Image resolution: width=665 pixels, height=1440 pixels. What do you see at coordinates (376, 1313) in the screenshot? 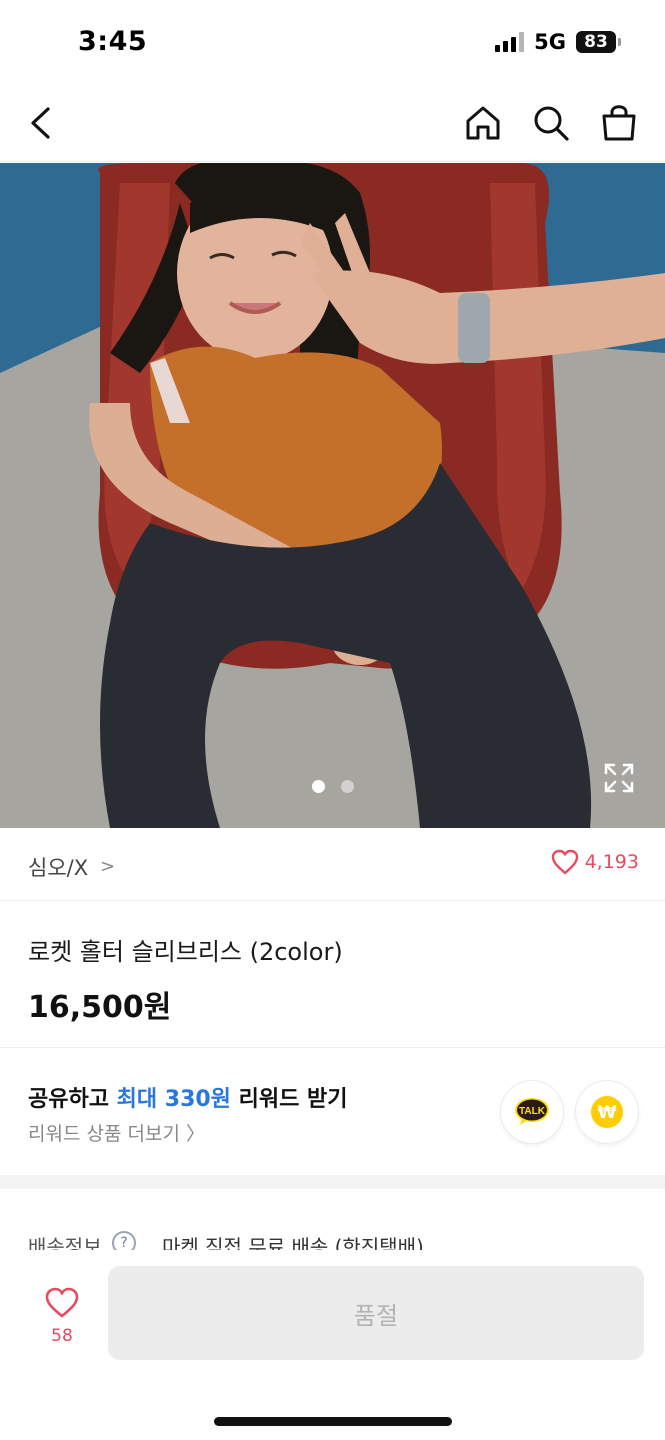
I see `sold-out-button: 품절` at bounding box center [376, 1313].